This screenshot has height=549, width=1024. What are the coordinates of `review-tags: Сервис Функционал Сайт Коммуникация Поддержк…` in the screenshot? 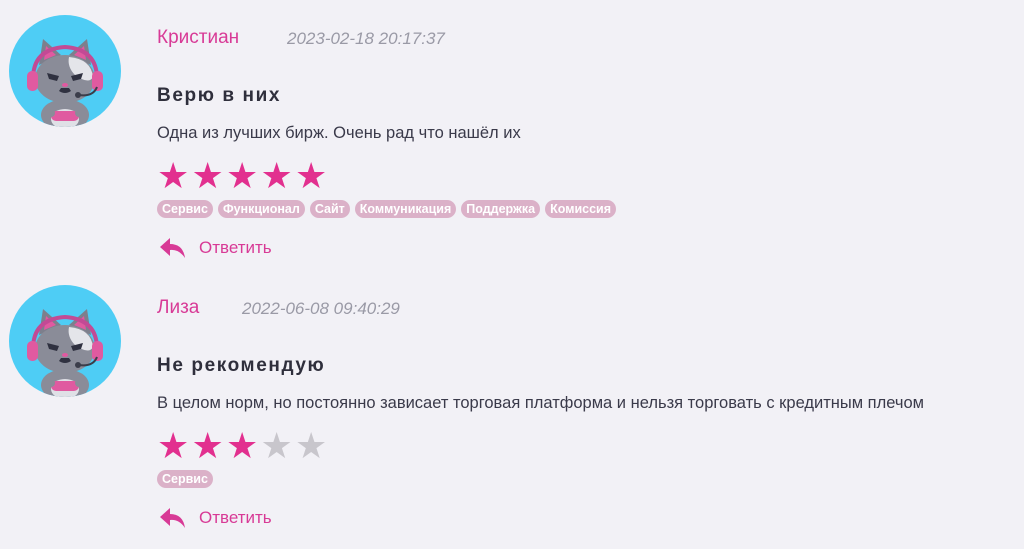 It's located at (387, 209).